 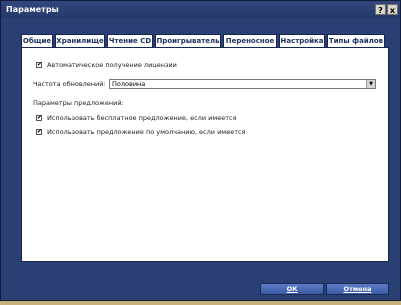 I want to click on update-frequency-value: Половина, so click(x=129, y=84).